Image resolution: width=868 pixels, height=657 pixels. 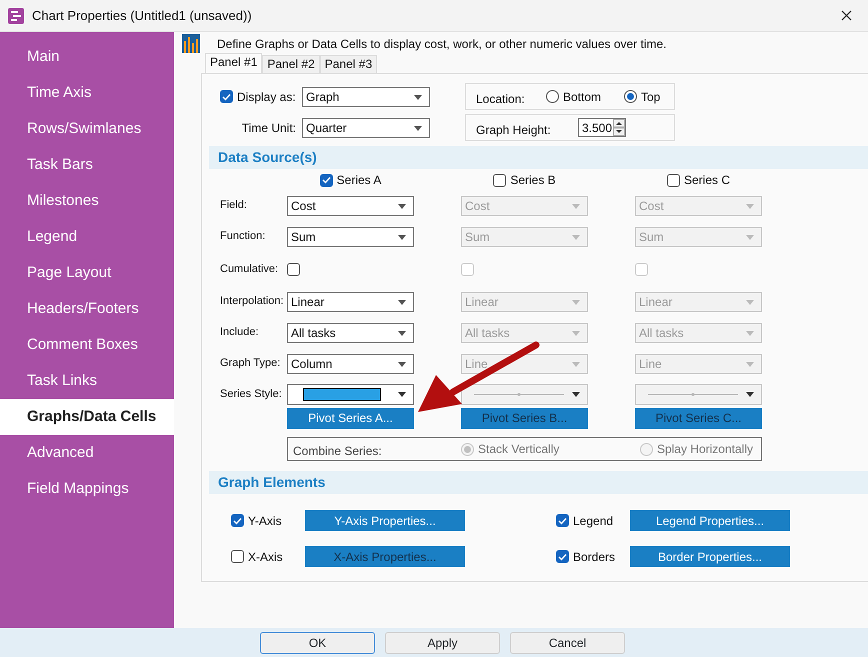 What do you see at coordinates (87, 309) in the screenshot?
I see `sidebar-item: Headers/Footers` at bounding box center [87, 309].